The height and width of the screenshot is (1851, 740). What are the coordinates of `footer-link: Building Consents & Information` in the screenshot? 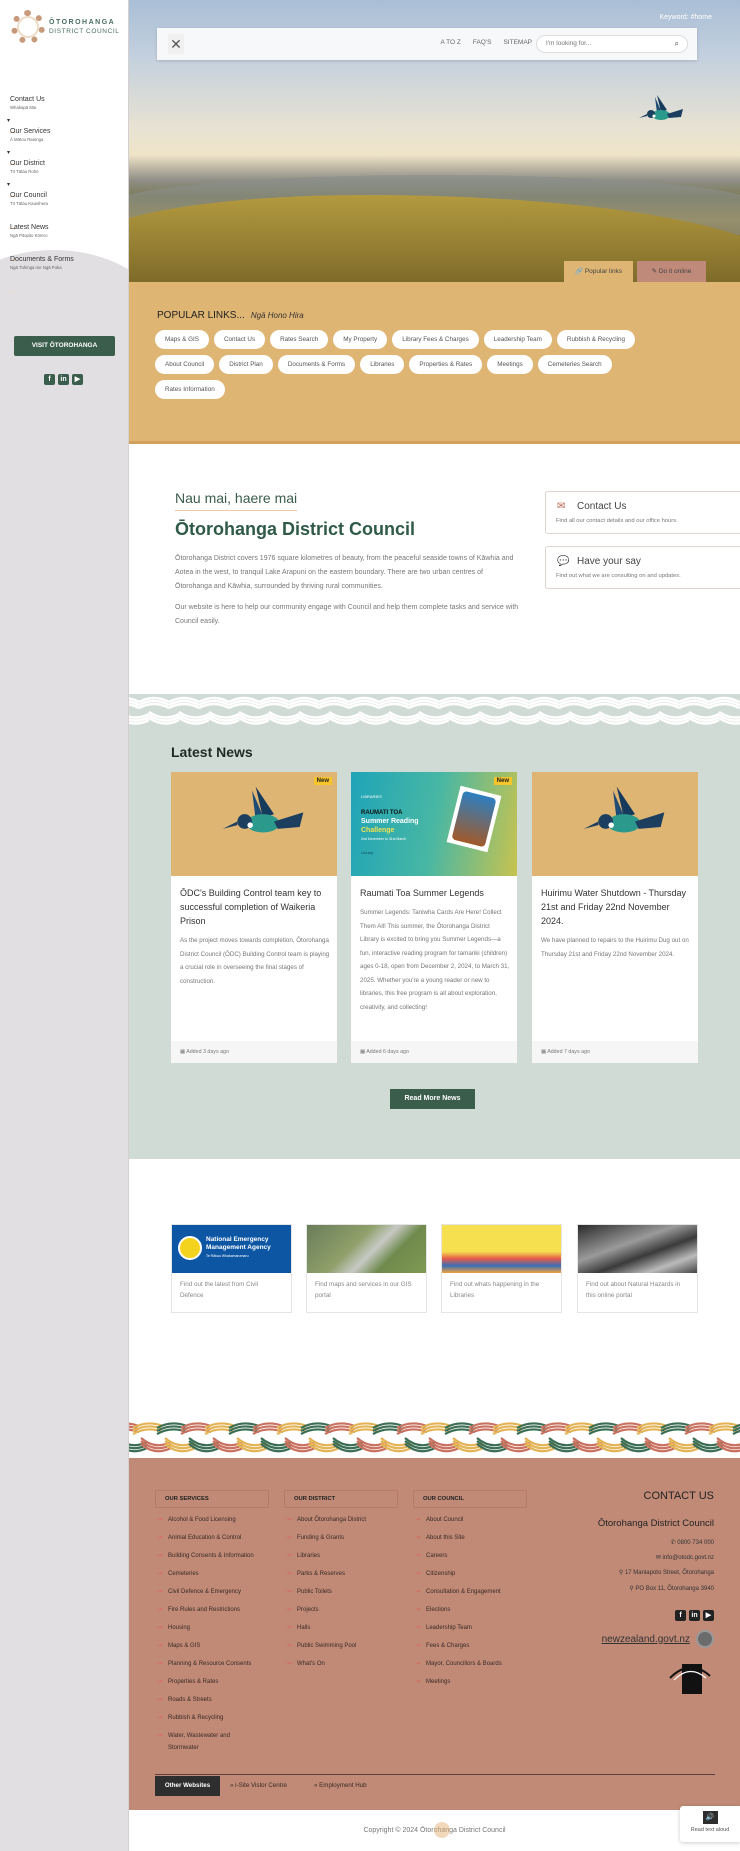 It's located at (215, 1559).